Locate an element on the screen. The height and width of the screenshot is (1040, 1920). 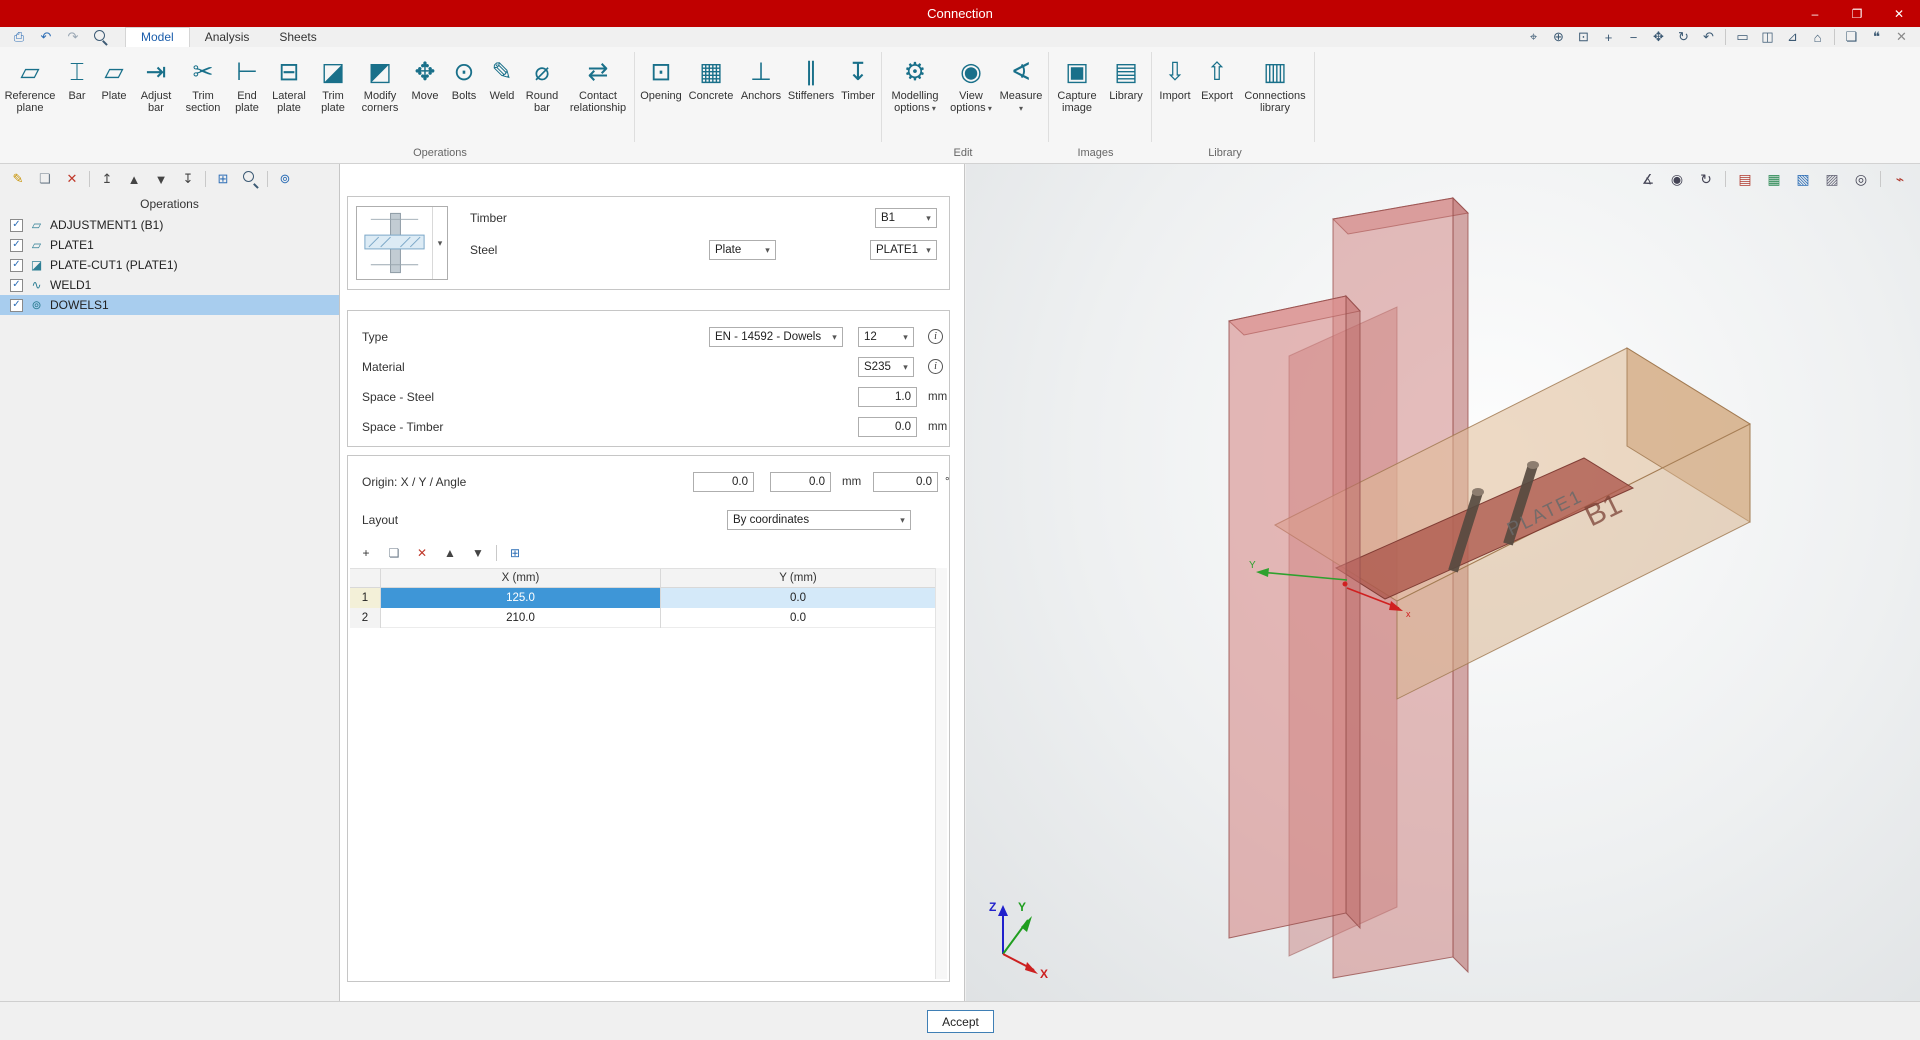
redo-button: ↷ is located at coordinates (73, 37).